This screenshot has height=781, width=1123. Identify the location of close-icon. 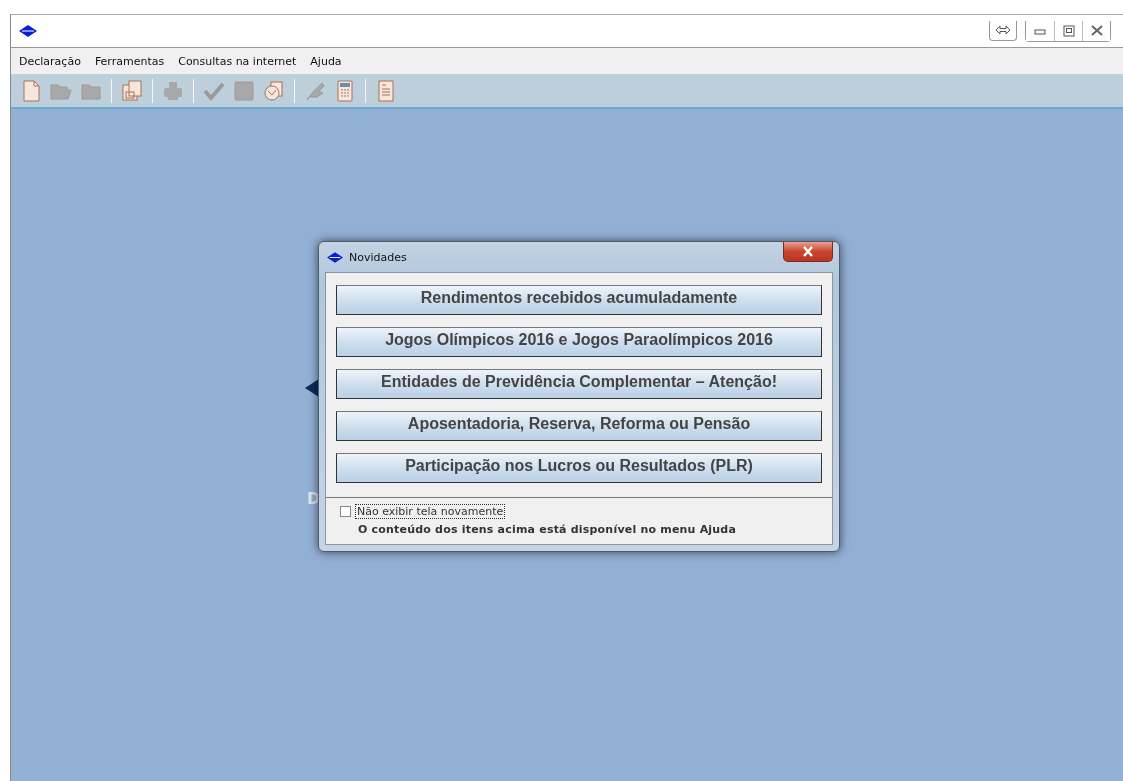
(808, 251).